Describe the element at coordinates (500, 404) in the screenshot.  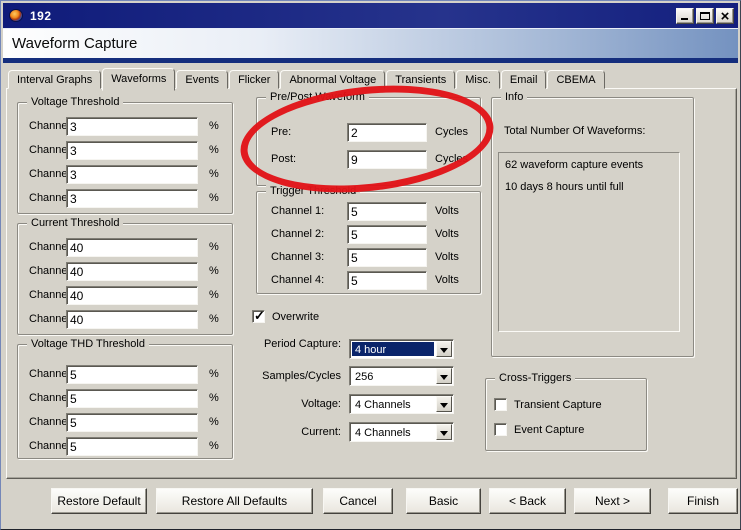
I see `transient-capture-checkbox` at that location.